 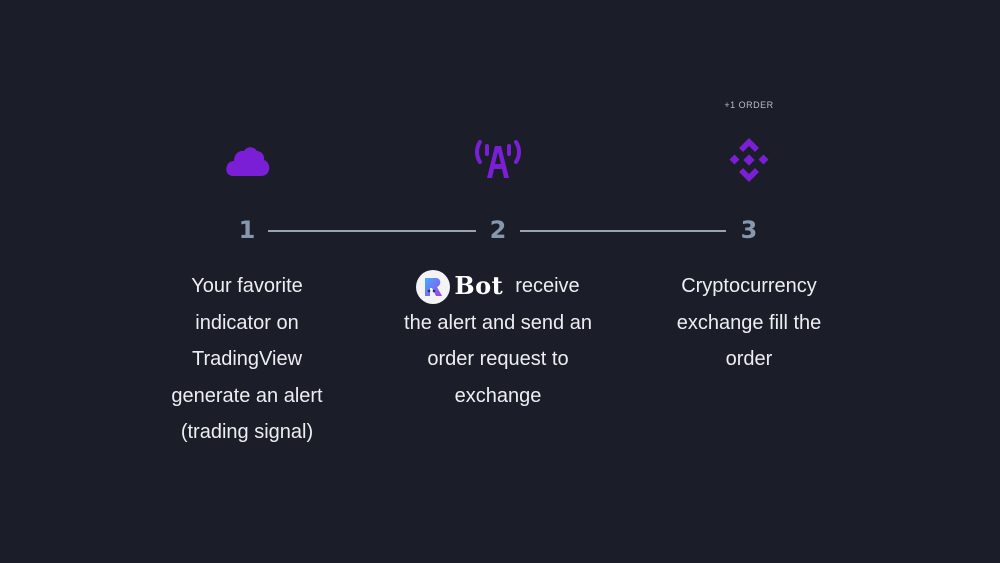 I want to click on bot-logo-icon, so click(x=433, y=286).